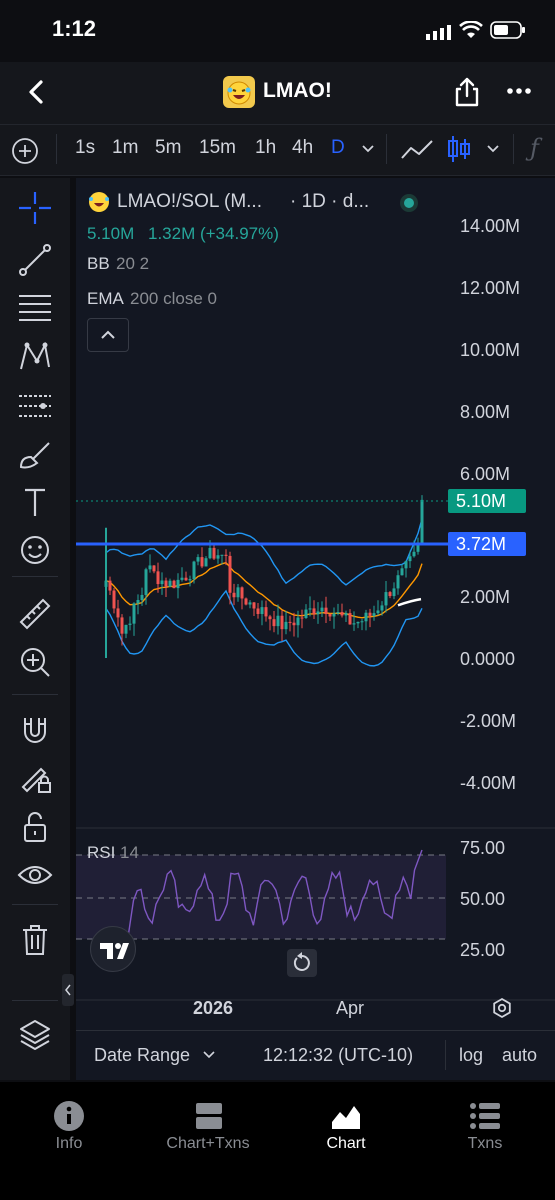 The width and height of the screenshot is (555, 1200). I want to click on share-icon, so click(467, 92).